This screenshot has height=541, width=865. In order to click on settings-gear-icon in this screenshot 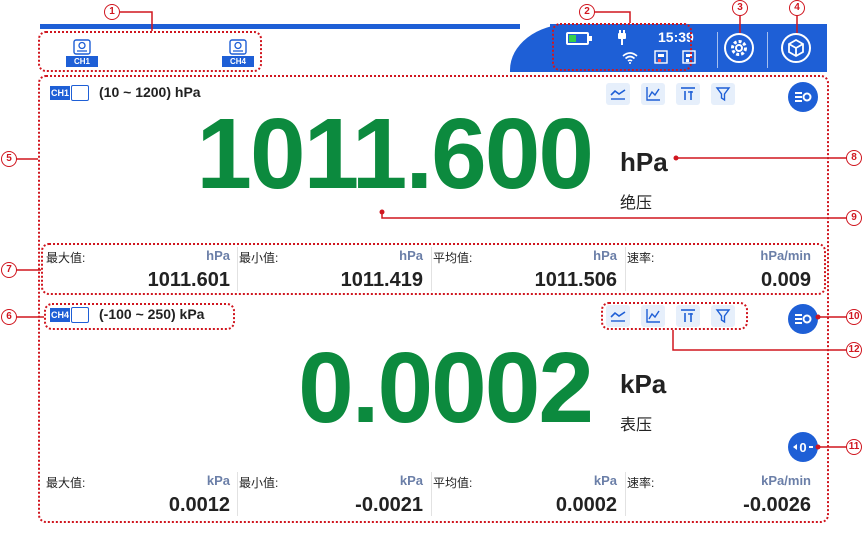, I will do `click(739, 48)`.